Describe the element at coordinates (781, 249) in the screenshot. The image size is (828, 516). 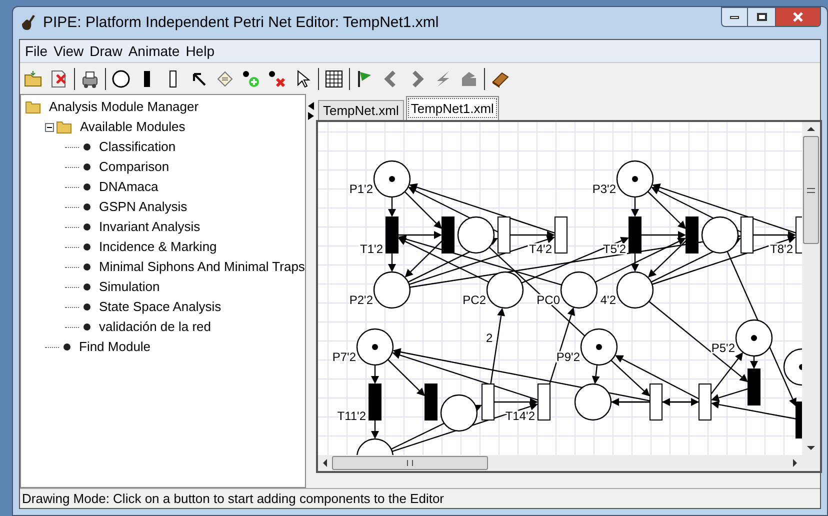
I see `node-label: T8'2` at that location.